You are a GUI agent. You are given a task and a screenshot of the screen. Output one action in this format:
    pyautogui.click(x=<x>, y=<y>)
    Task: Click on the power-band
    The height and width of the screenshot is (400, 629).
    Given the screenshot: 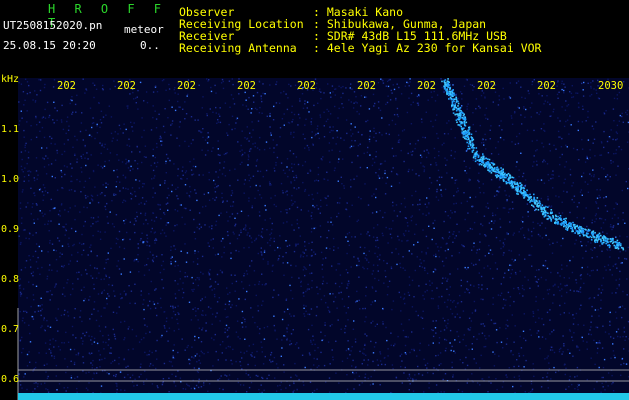 What is the action you would take?
    pyautogui.click(x=323, y=396)
    